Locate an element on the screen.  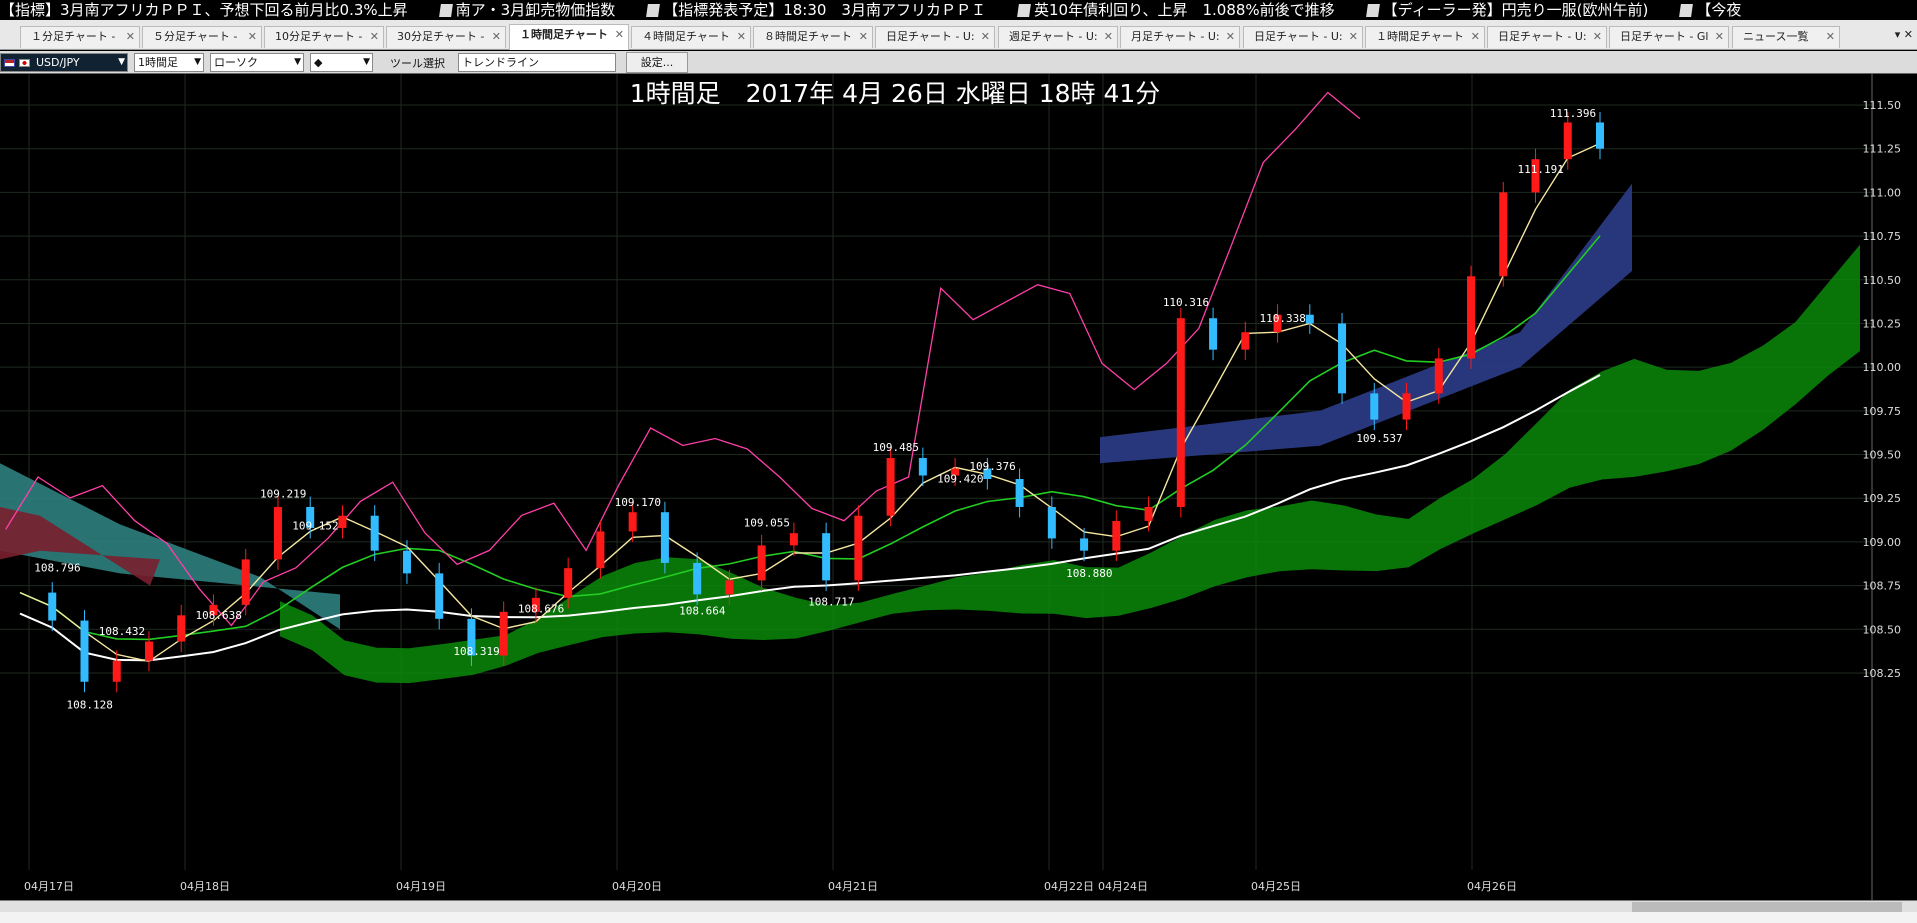
y-tick-label: 108.50 is located at coordinates (1882, 629).